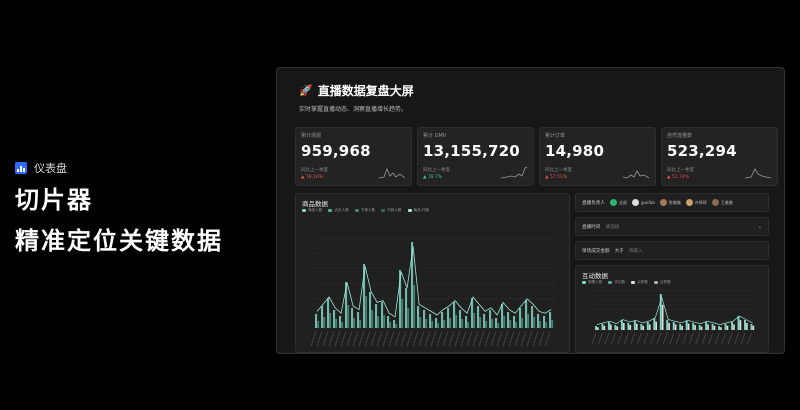 The height and width of the screenshot is (410, 800). I want to click on host-chip: guofab, so click(643, 202).